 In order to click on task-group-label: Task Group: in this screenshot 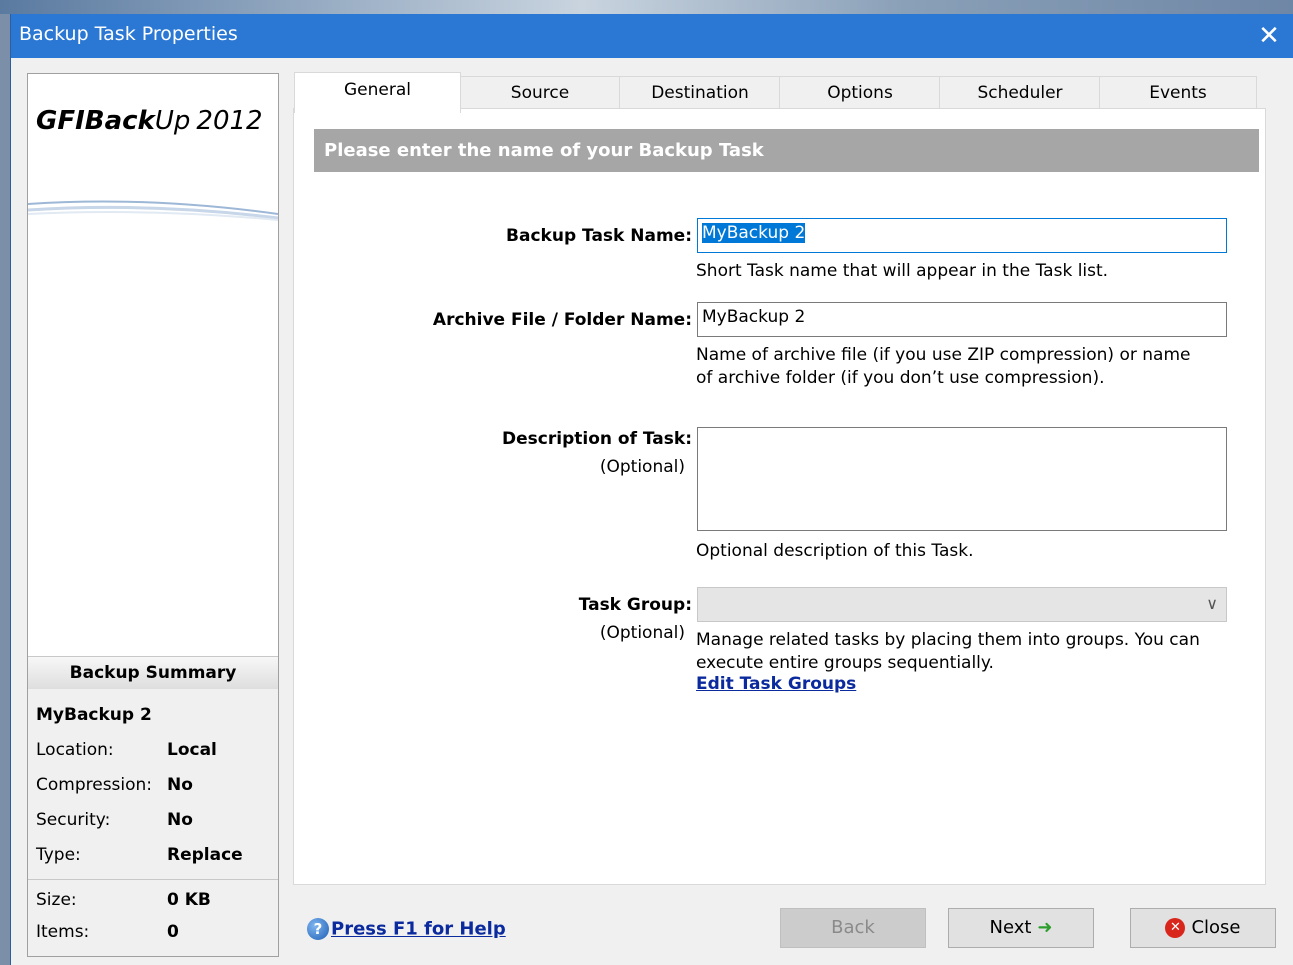, I will do `click(635, 605)`.